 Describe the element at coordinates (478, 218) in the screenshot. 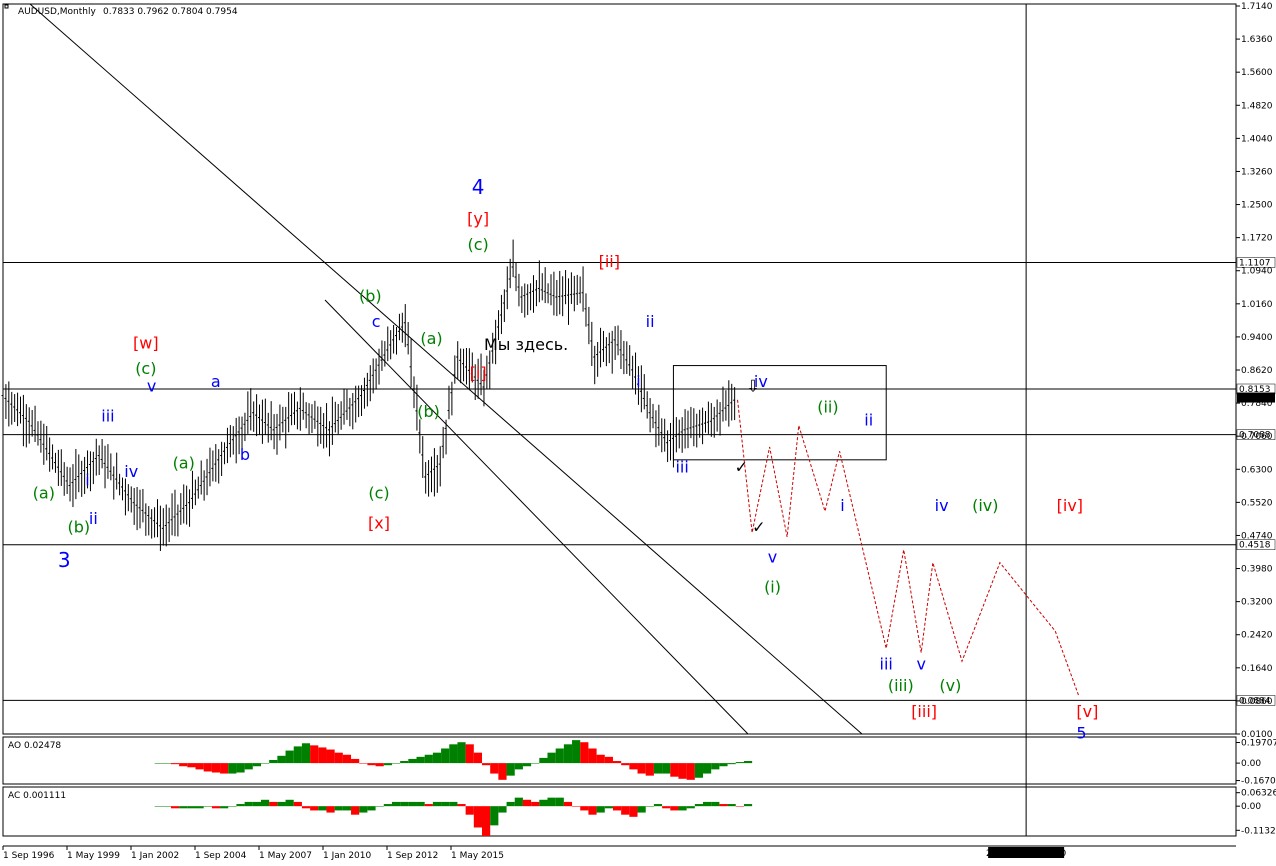

I see `wave-label: [y]` at that location.